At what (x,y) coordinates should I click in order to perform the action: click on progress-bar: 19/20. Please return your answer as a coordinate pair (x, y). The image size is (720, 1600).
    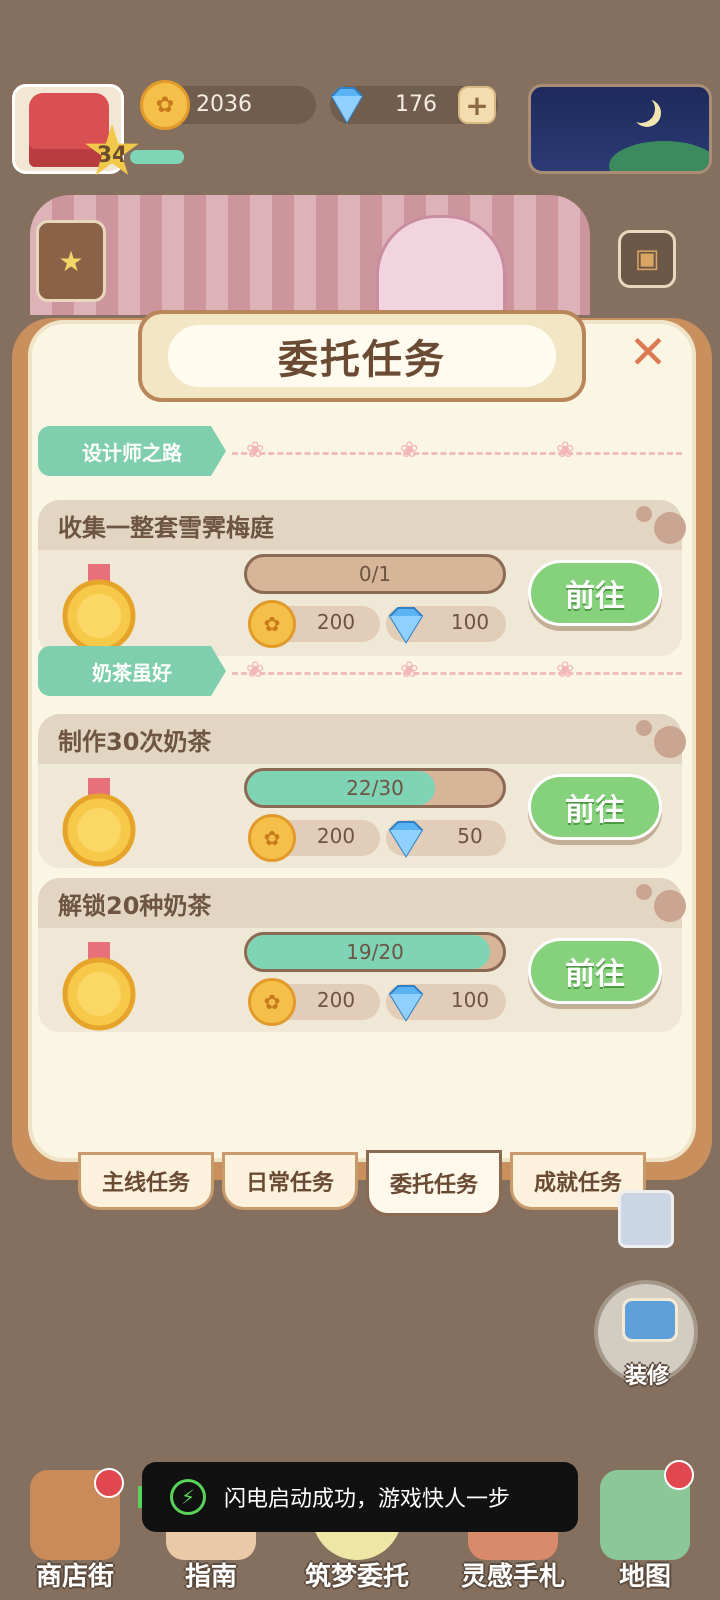
    Looking at the image, I should click on (375, 952).